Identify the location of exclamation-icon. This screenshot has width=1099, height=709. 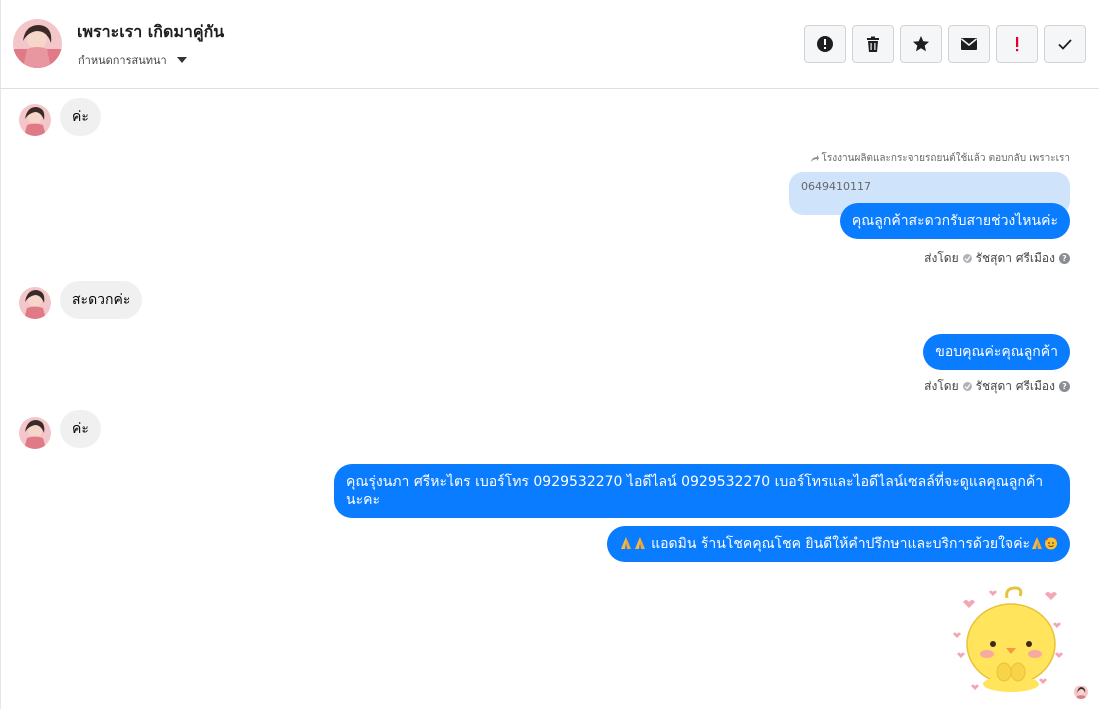
(1017, 44).